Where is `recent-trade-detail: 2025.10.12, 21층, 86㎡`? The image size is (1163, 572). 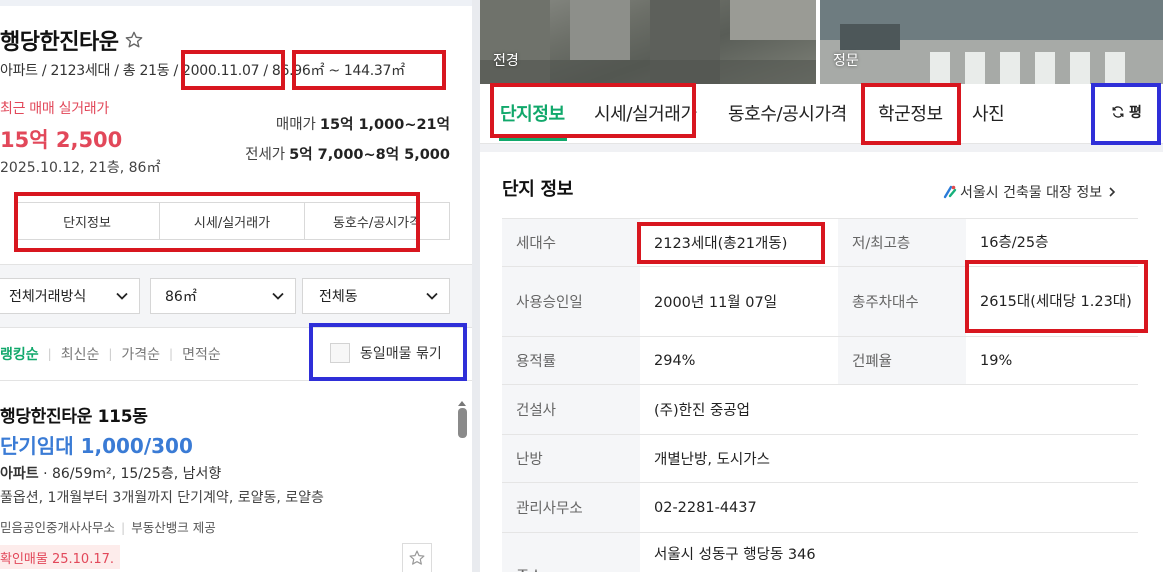 recent-trade-detail: 2025.10.12, 21층, 86㎡ is located at coordinates (80, 168).